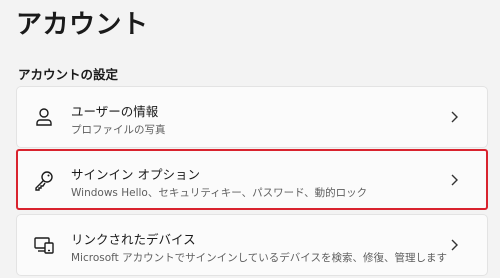  Describe the element at coordinates (44, 245) in the screenshot. I see `devices-icon` at that location.